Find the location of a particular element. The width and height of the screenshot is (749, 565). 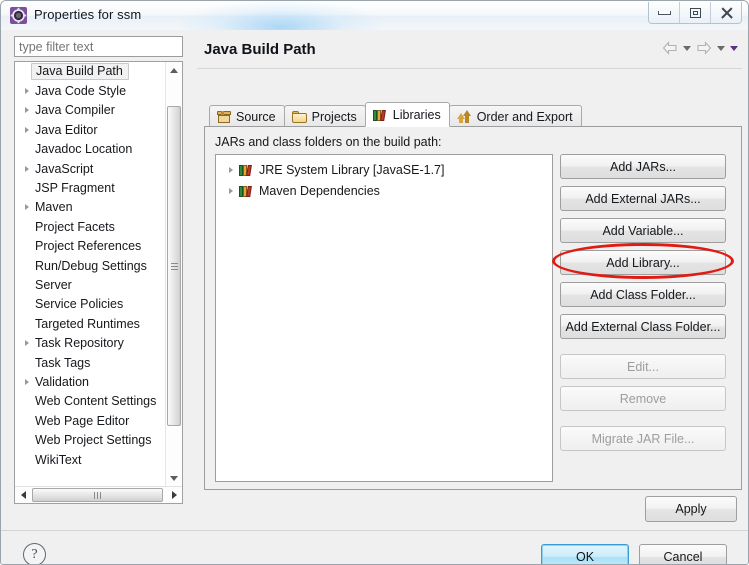

back-history-chevron-down-icon is located at coordinates (687, 48).